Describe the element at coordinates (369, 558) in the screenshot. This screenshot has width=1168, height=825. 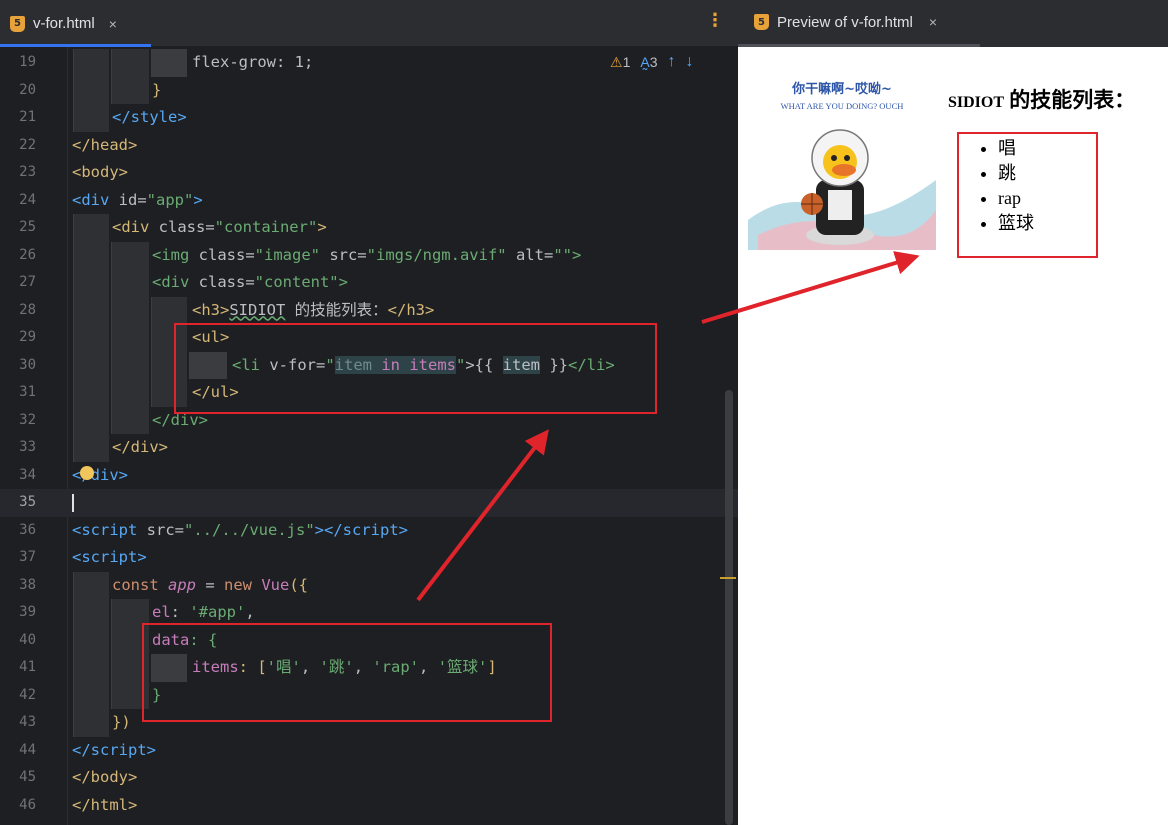
I see `code-line: 37 <script>` at that location.